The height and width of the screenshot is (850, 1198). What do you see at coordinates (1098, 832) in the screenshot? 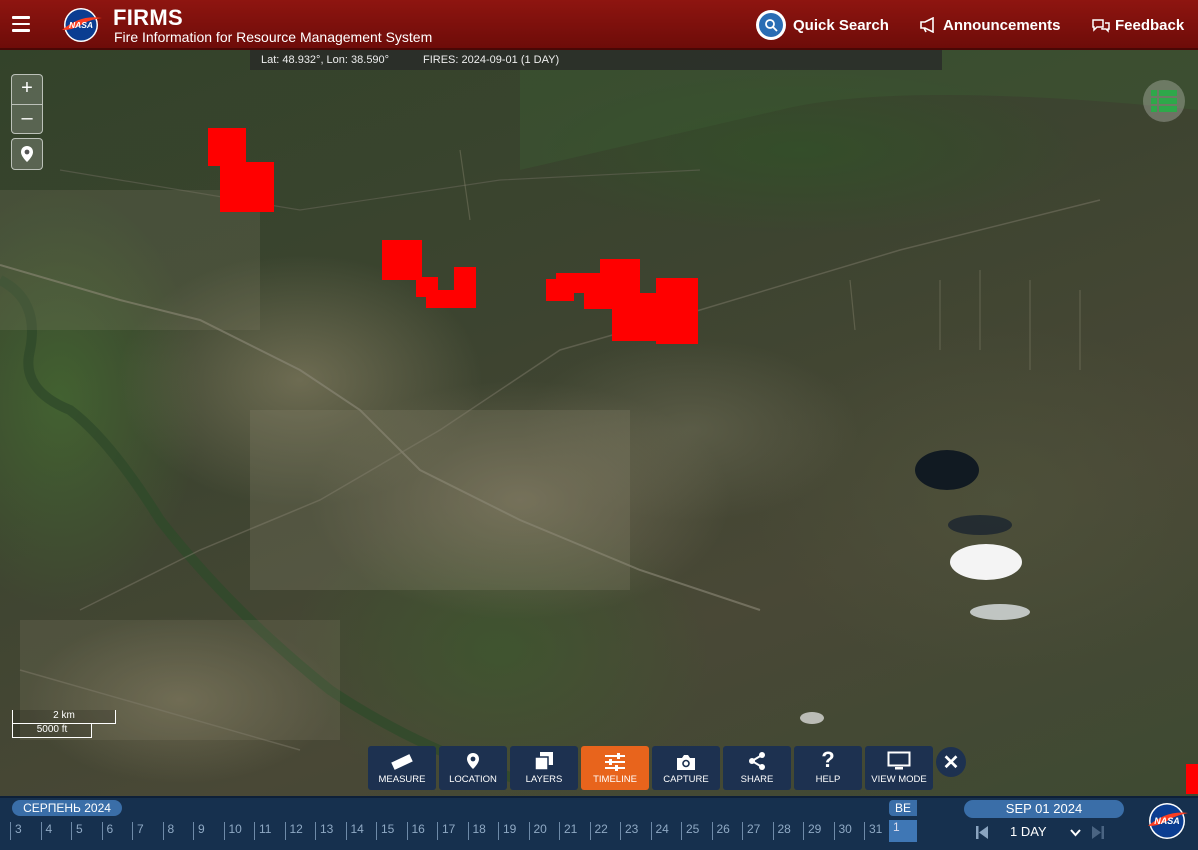
I see `step-forward-icon` at bounding box center [1098, 832].